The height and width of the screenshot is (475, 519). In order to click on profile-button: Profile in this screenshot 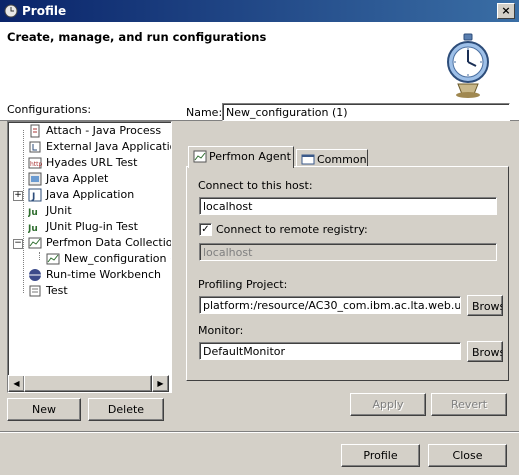, I will do `click(380, 455)`.